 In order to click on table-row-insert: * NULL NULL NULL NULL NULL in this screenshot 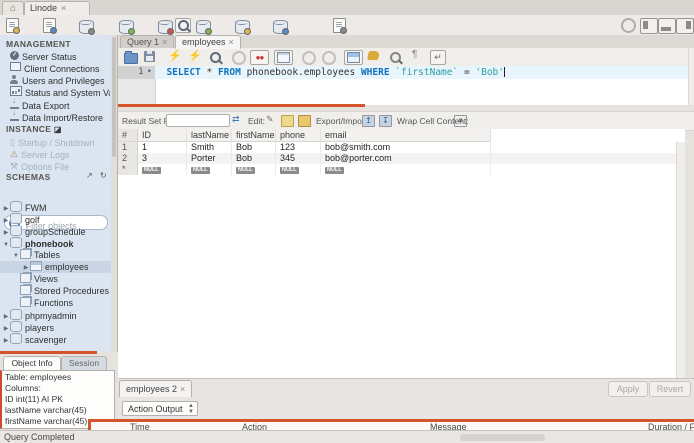, I will do `click(401, 169)`.